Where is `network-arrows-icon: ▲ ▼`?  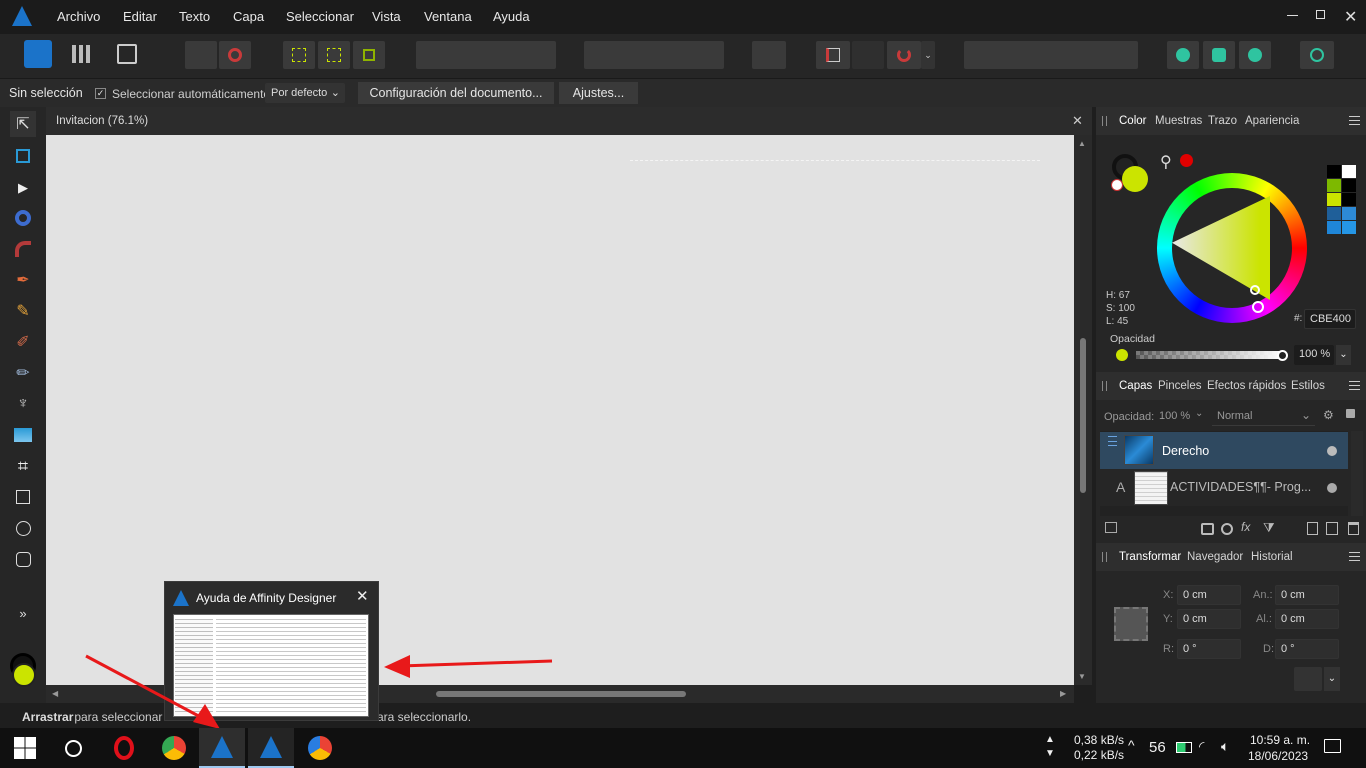
network-arrows-icon: ▲ ▼ is located at coordinates (1050, 746).